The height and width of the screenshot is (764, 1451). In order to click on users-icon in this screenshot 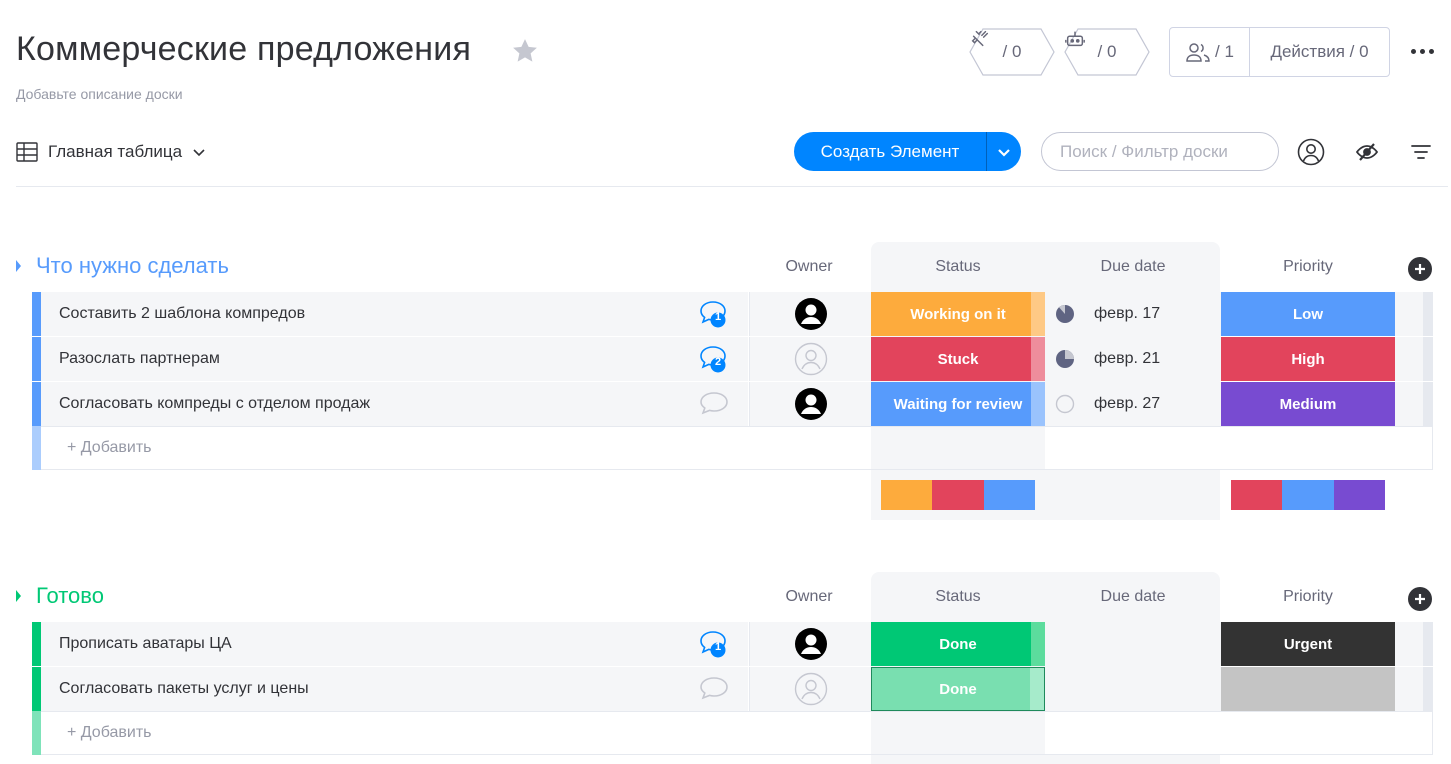, I will do `click(1198, 52)`.